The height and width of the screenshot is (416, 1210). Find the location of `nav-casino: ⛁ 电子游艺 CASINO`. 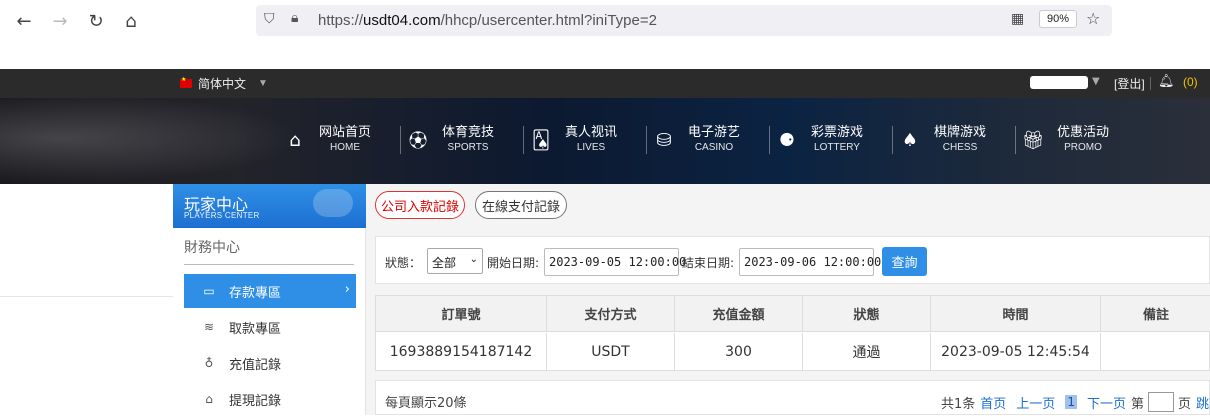

nav-casino: ⛁ 电子游艺 CASINO is located at coordinates (708, 140).